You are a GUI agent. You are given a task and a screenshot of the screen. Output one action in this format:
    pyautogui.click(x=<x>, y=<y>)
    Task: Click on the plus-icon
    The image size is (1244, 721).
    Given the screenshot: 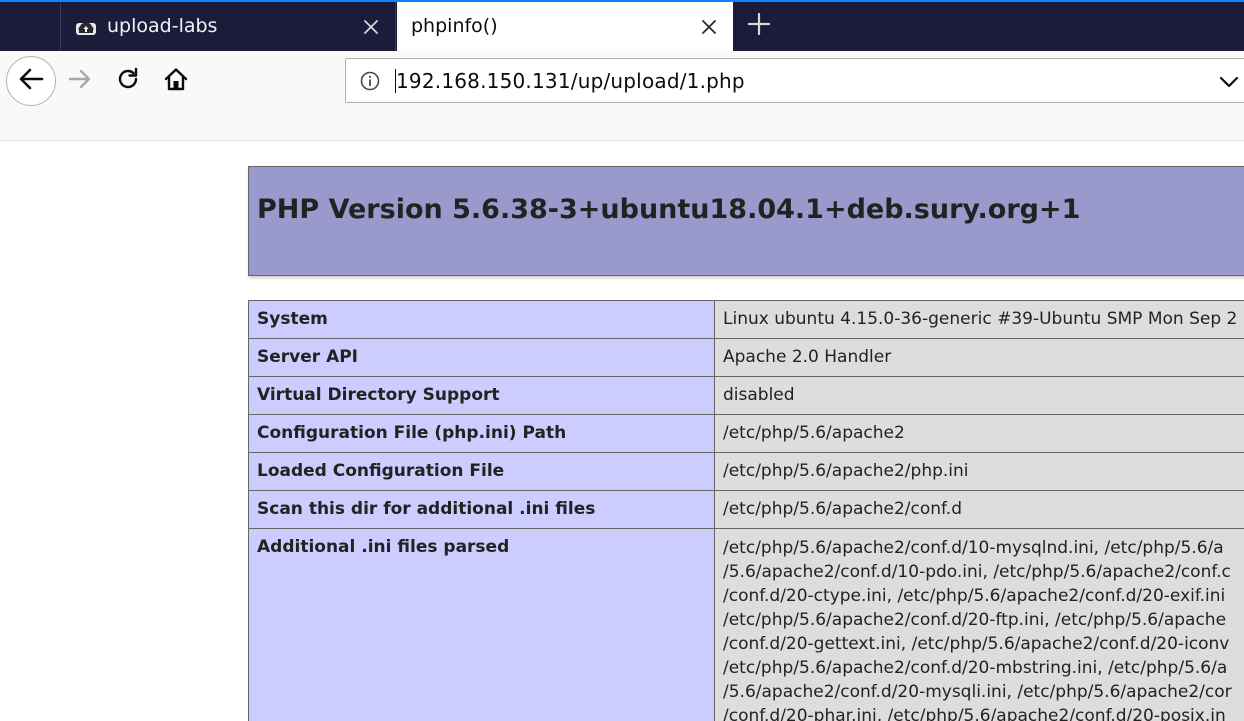 What is the action you would take?
    pyautogui.click(x=759, y=26)
    